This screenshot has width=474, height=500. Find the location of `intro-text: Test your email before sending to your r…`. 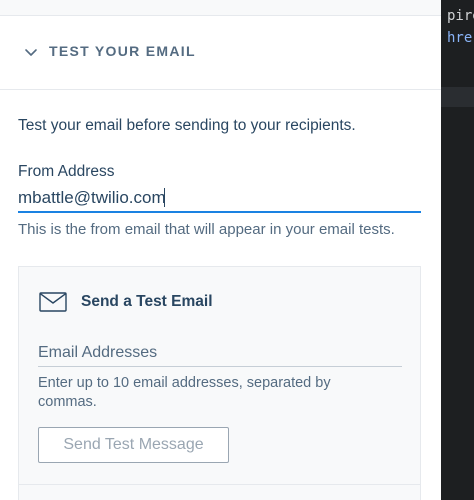

intro-text: Test your email before sending to your r… is located at coordinates (187, 125).